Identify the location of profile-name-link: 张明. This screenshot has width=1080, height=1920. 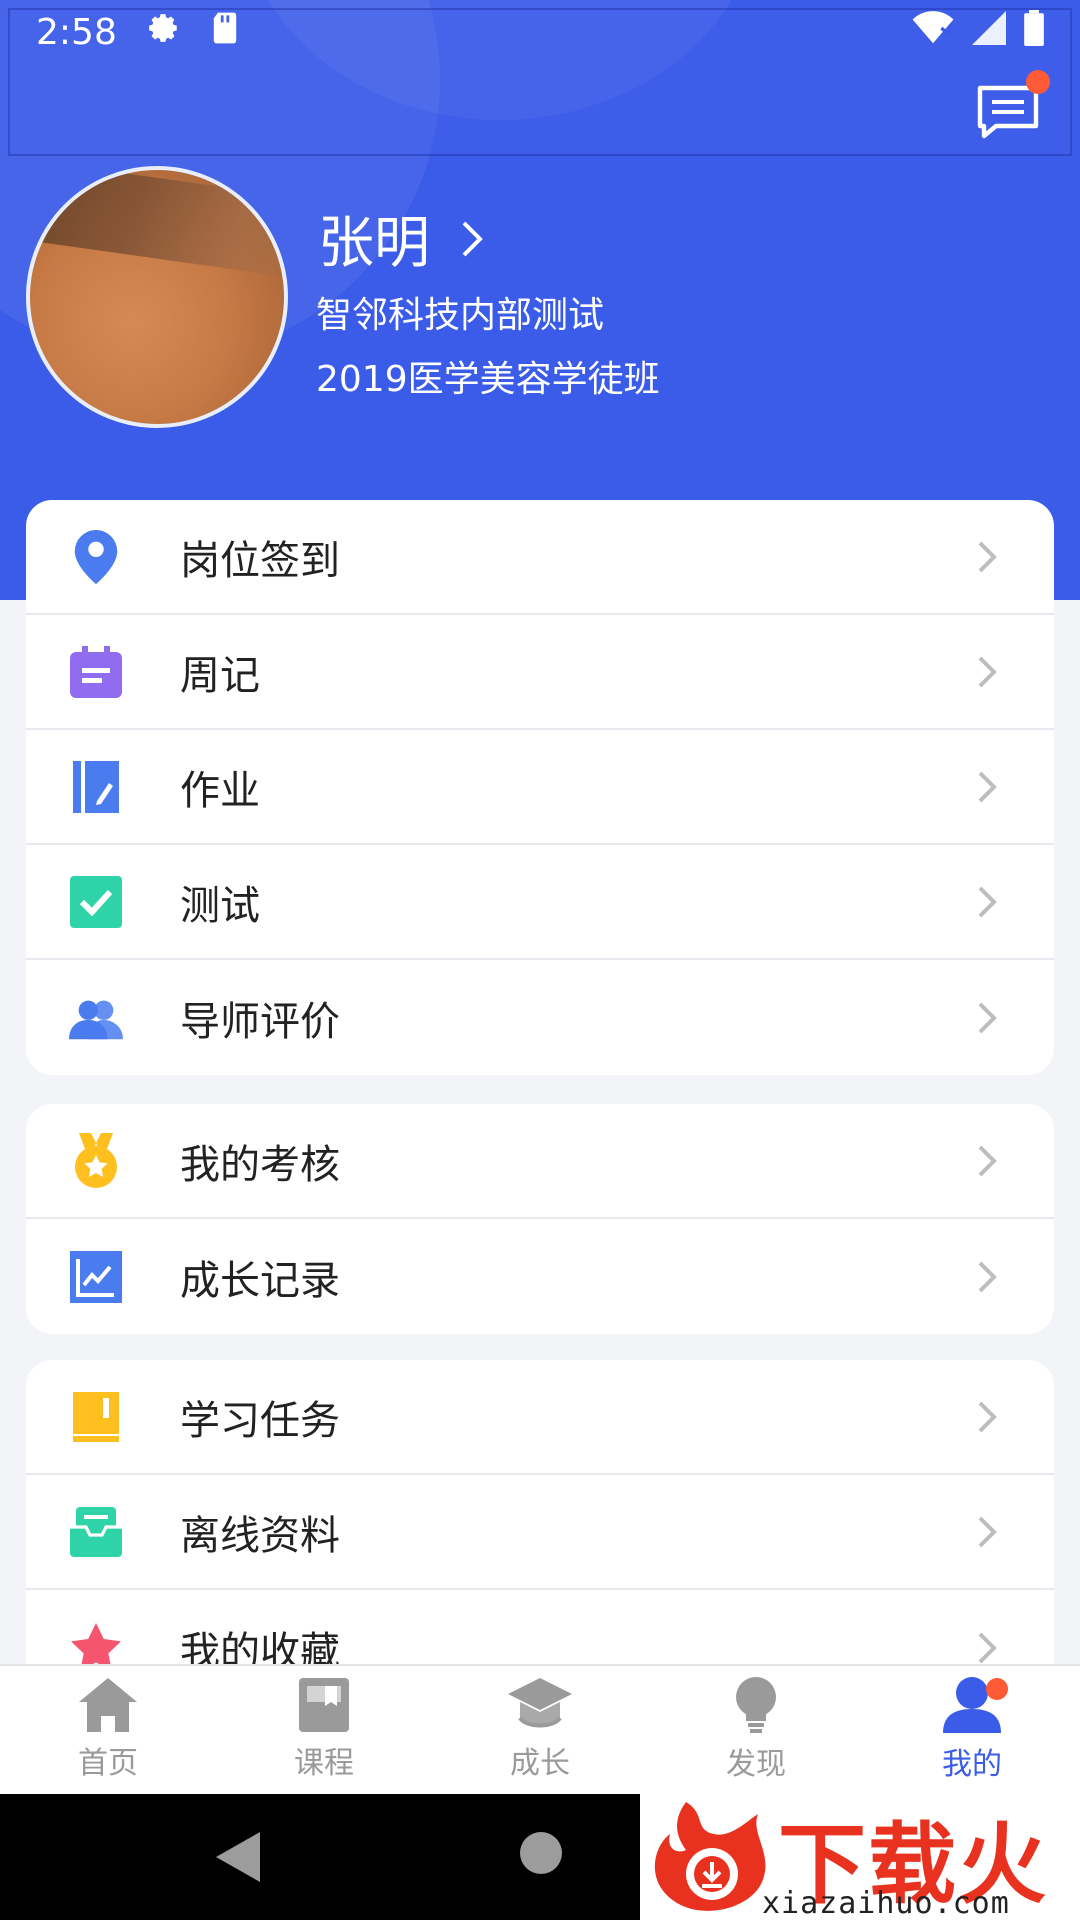
(401, 238).